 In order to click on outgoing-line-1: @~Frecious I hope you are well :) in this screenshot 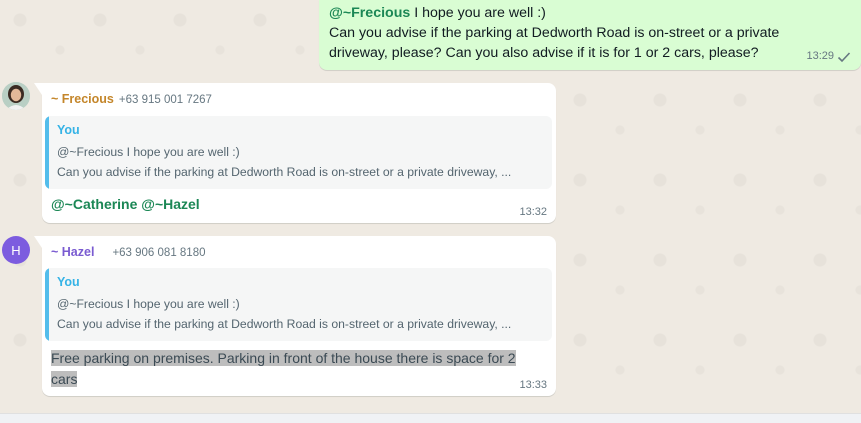, I will do `click(590, 13)`.